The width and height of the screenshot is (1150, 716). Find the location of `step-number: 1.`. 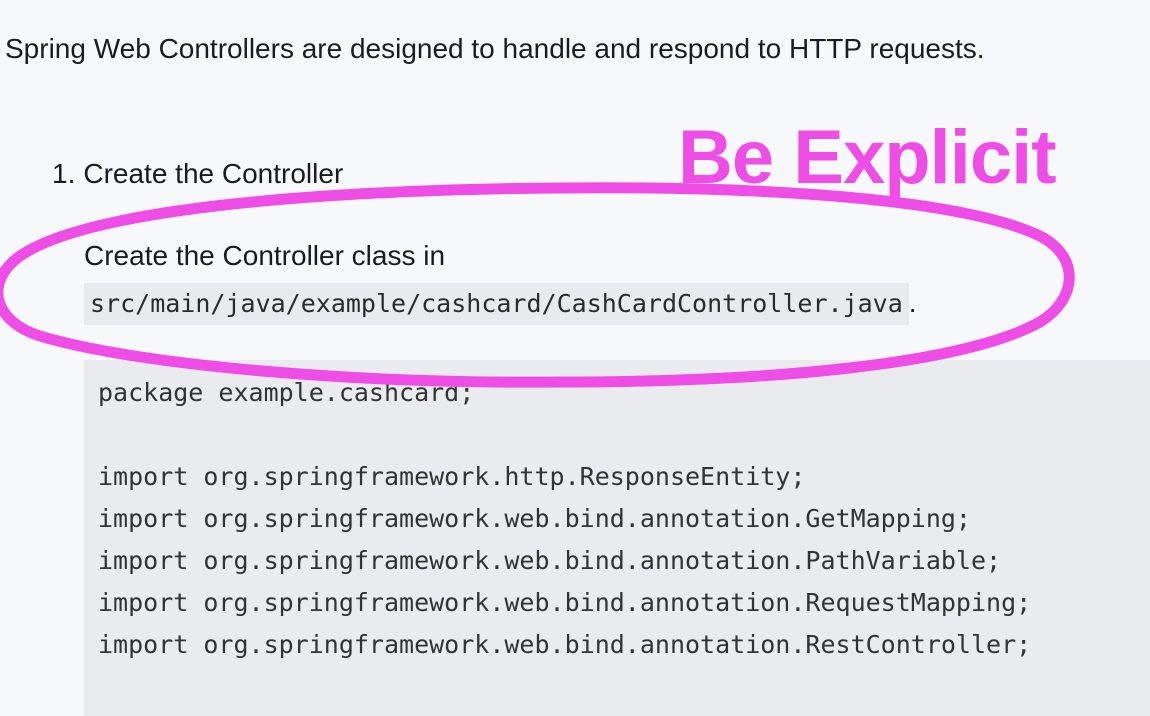

step-number: 1. is located at coordinates (64, 173).